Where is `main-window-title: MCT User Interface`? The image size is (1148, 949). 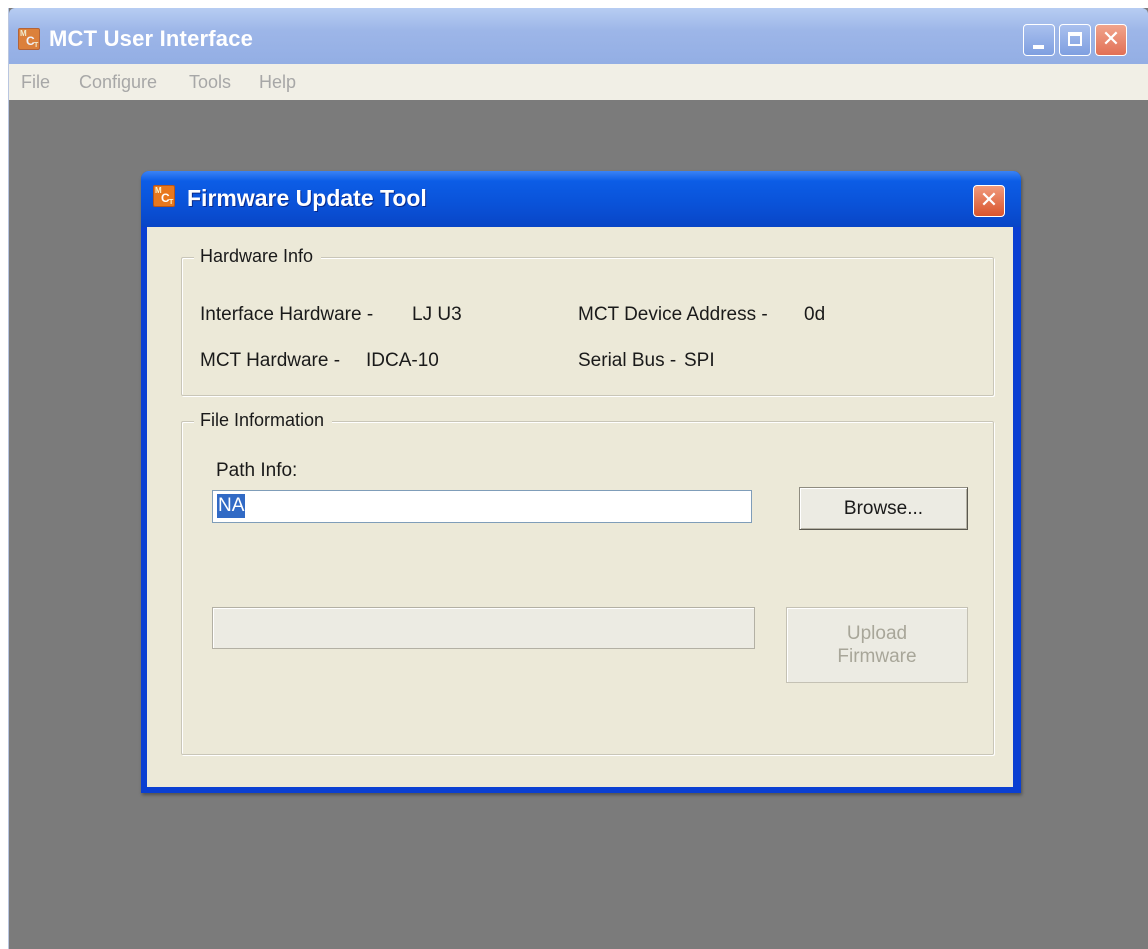 main-window-title: MCT User Interface is located at coordinates (151, 38).